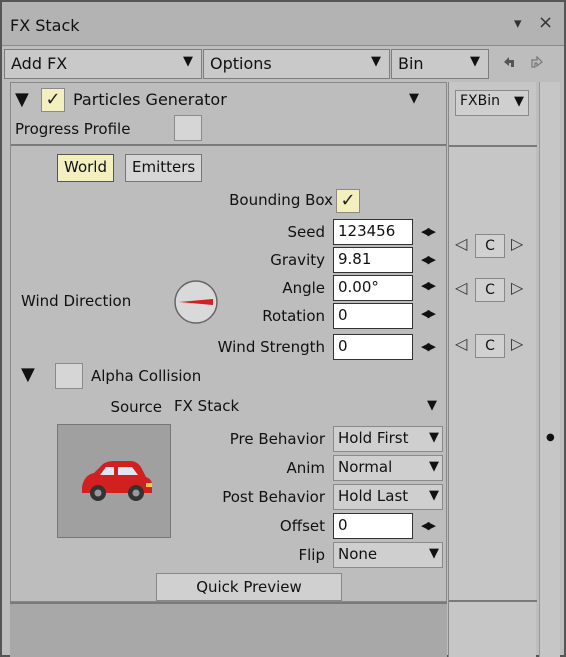 The height and width of the screenshot is (657, 566). I want to click on title-bar: FX Stack ▾ ×, so click(283, 24).